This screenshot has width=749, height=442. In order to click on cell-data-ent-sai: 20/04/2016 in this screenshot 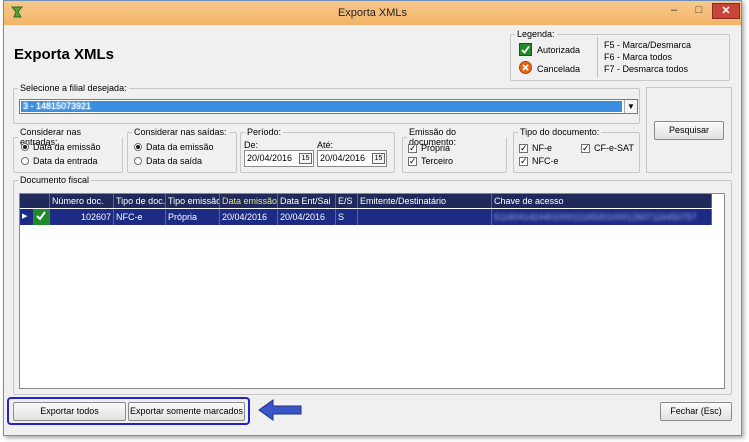, I will do `click(307, 217)`.